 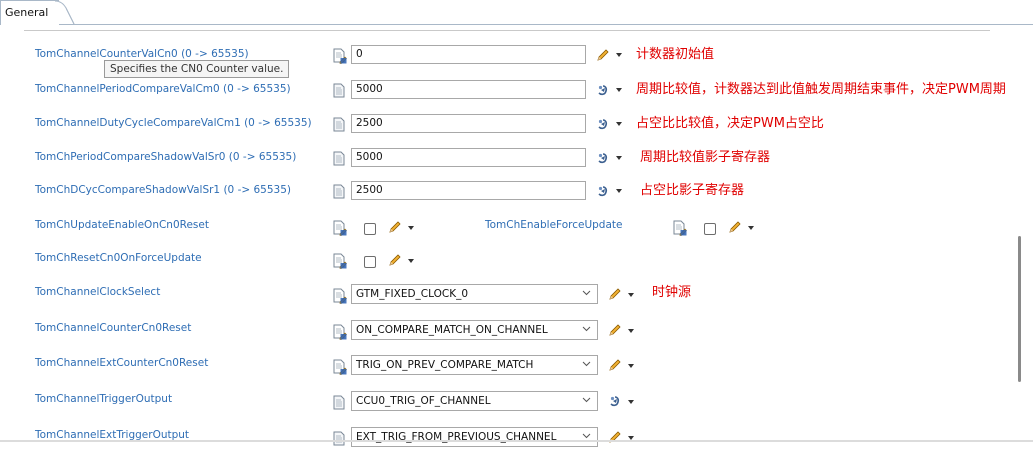 I want to click on tooltip: Specifies the CN0 Counter value., so click(x=197, y=69).